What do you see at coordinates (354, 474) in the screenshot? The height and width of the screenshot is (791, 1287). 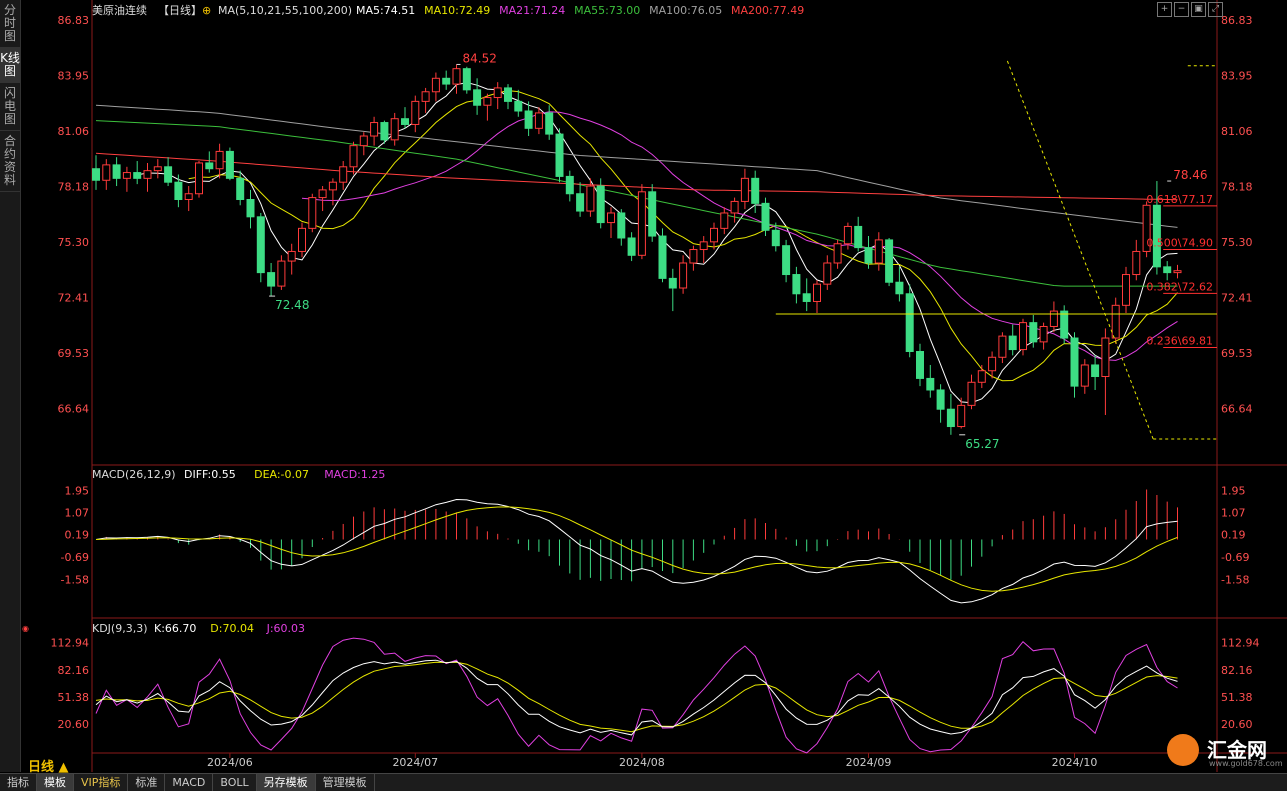 I see `macd-legend-2: MACD:1.25` at bounding box center [354, 474].